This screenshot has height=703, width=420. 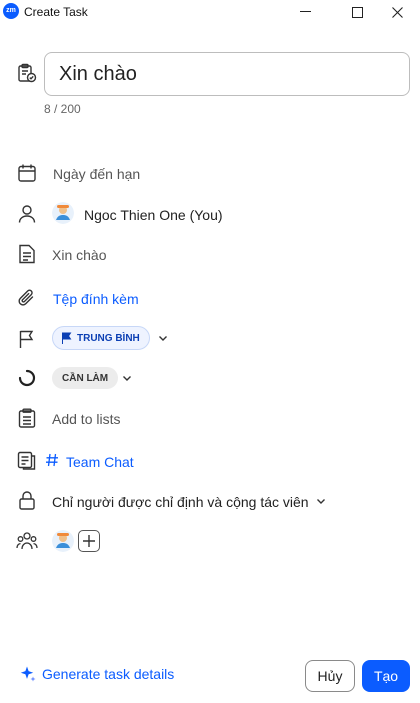 I want to click on task-title-field, so click(x=227, y=74).